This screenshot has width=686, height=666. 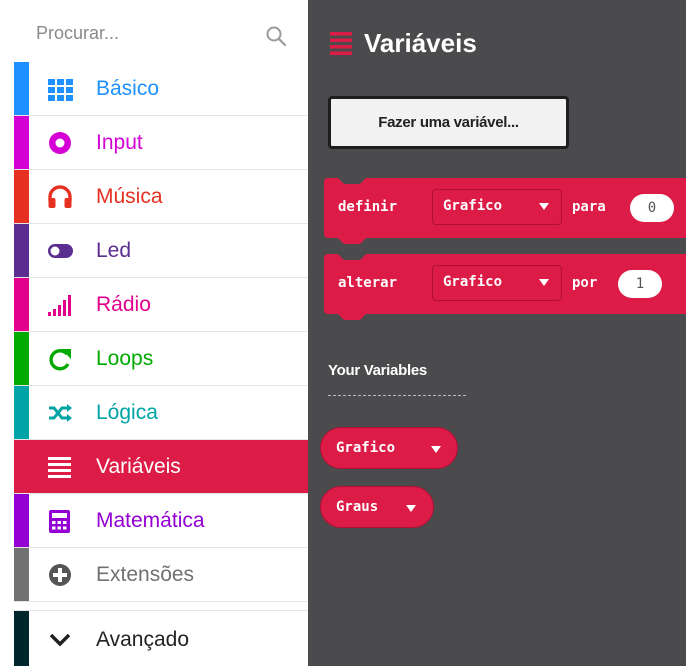 What do you see at coordinates (60, 640) in the screenshot?
I see `chevron-down-icon` at bounding box center [60, 640].